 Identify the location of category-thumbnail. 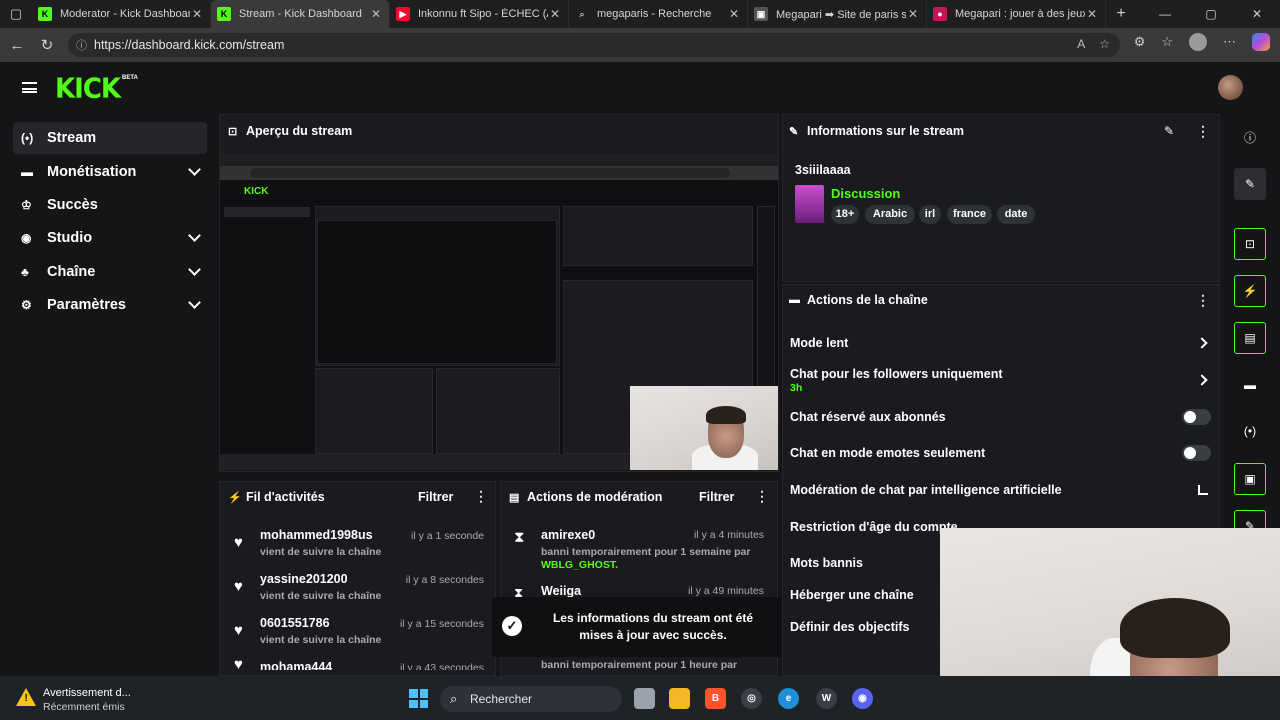
(809, 204).